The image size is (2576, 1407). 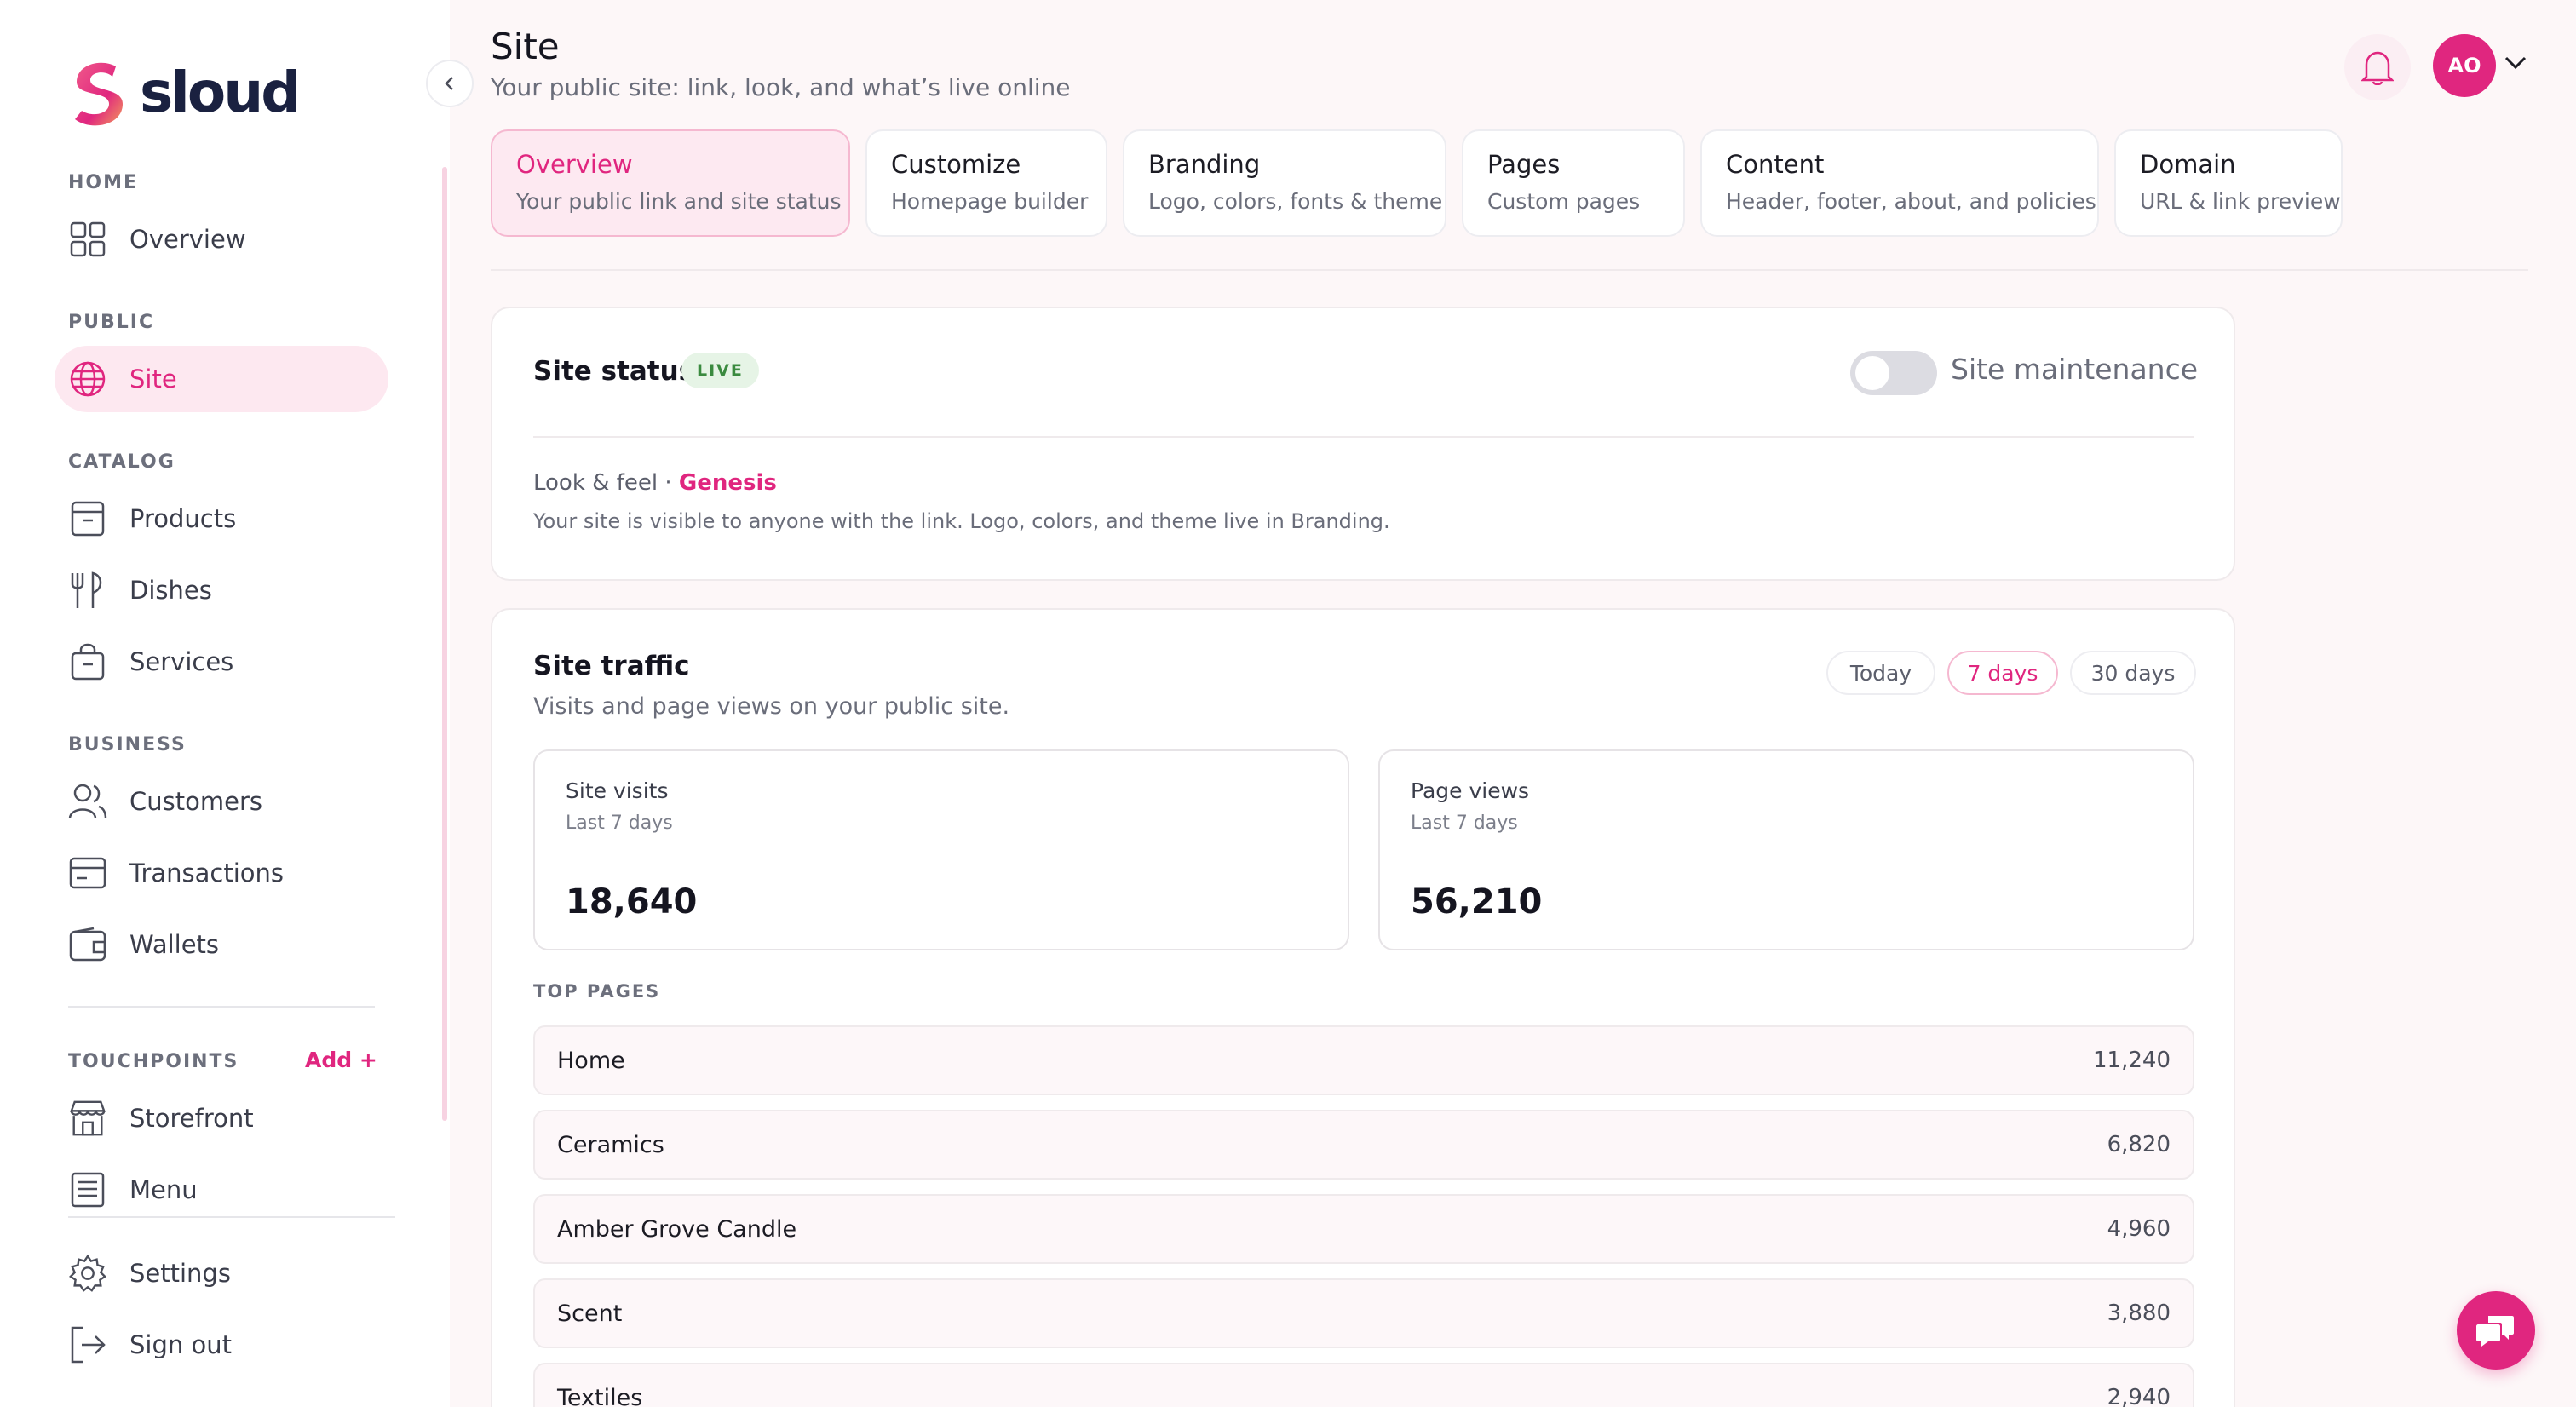 What do you see at coordinates (611, 1144) in the screenshot?
I see `page-name: Ceramics` at bounding box center [611, 1144].